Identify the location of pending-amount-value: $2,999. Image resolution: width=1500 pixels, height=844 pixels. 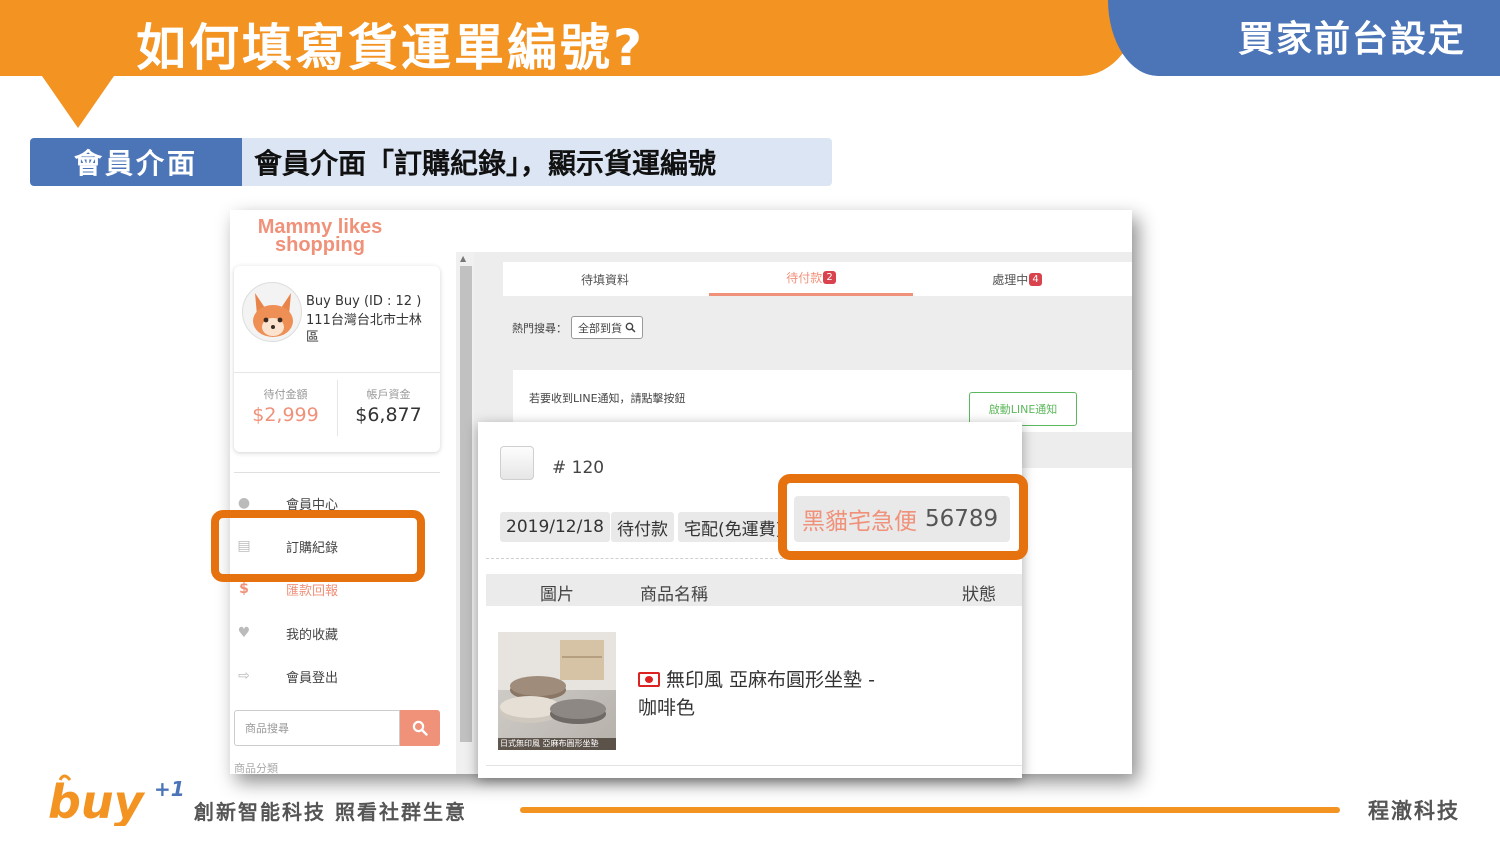
(285, 415).